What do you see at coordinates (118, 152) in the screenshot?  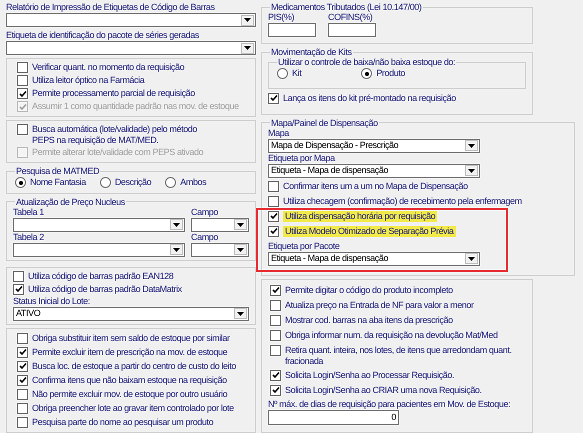 I see `checkbox-label: Permite alterar lote/validade com PEPS ativado` at bounding box center [118, 152].